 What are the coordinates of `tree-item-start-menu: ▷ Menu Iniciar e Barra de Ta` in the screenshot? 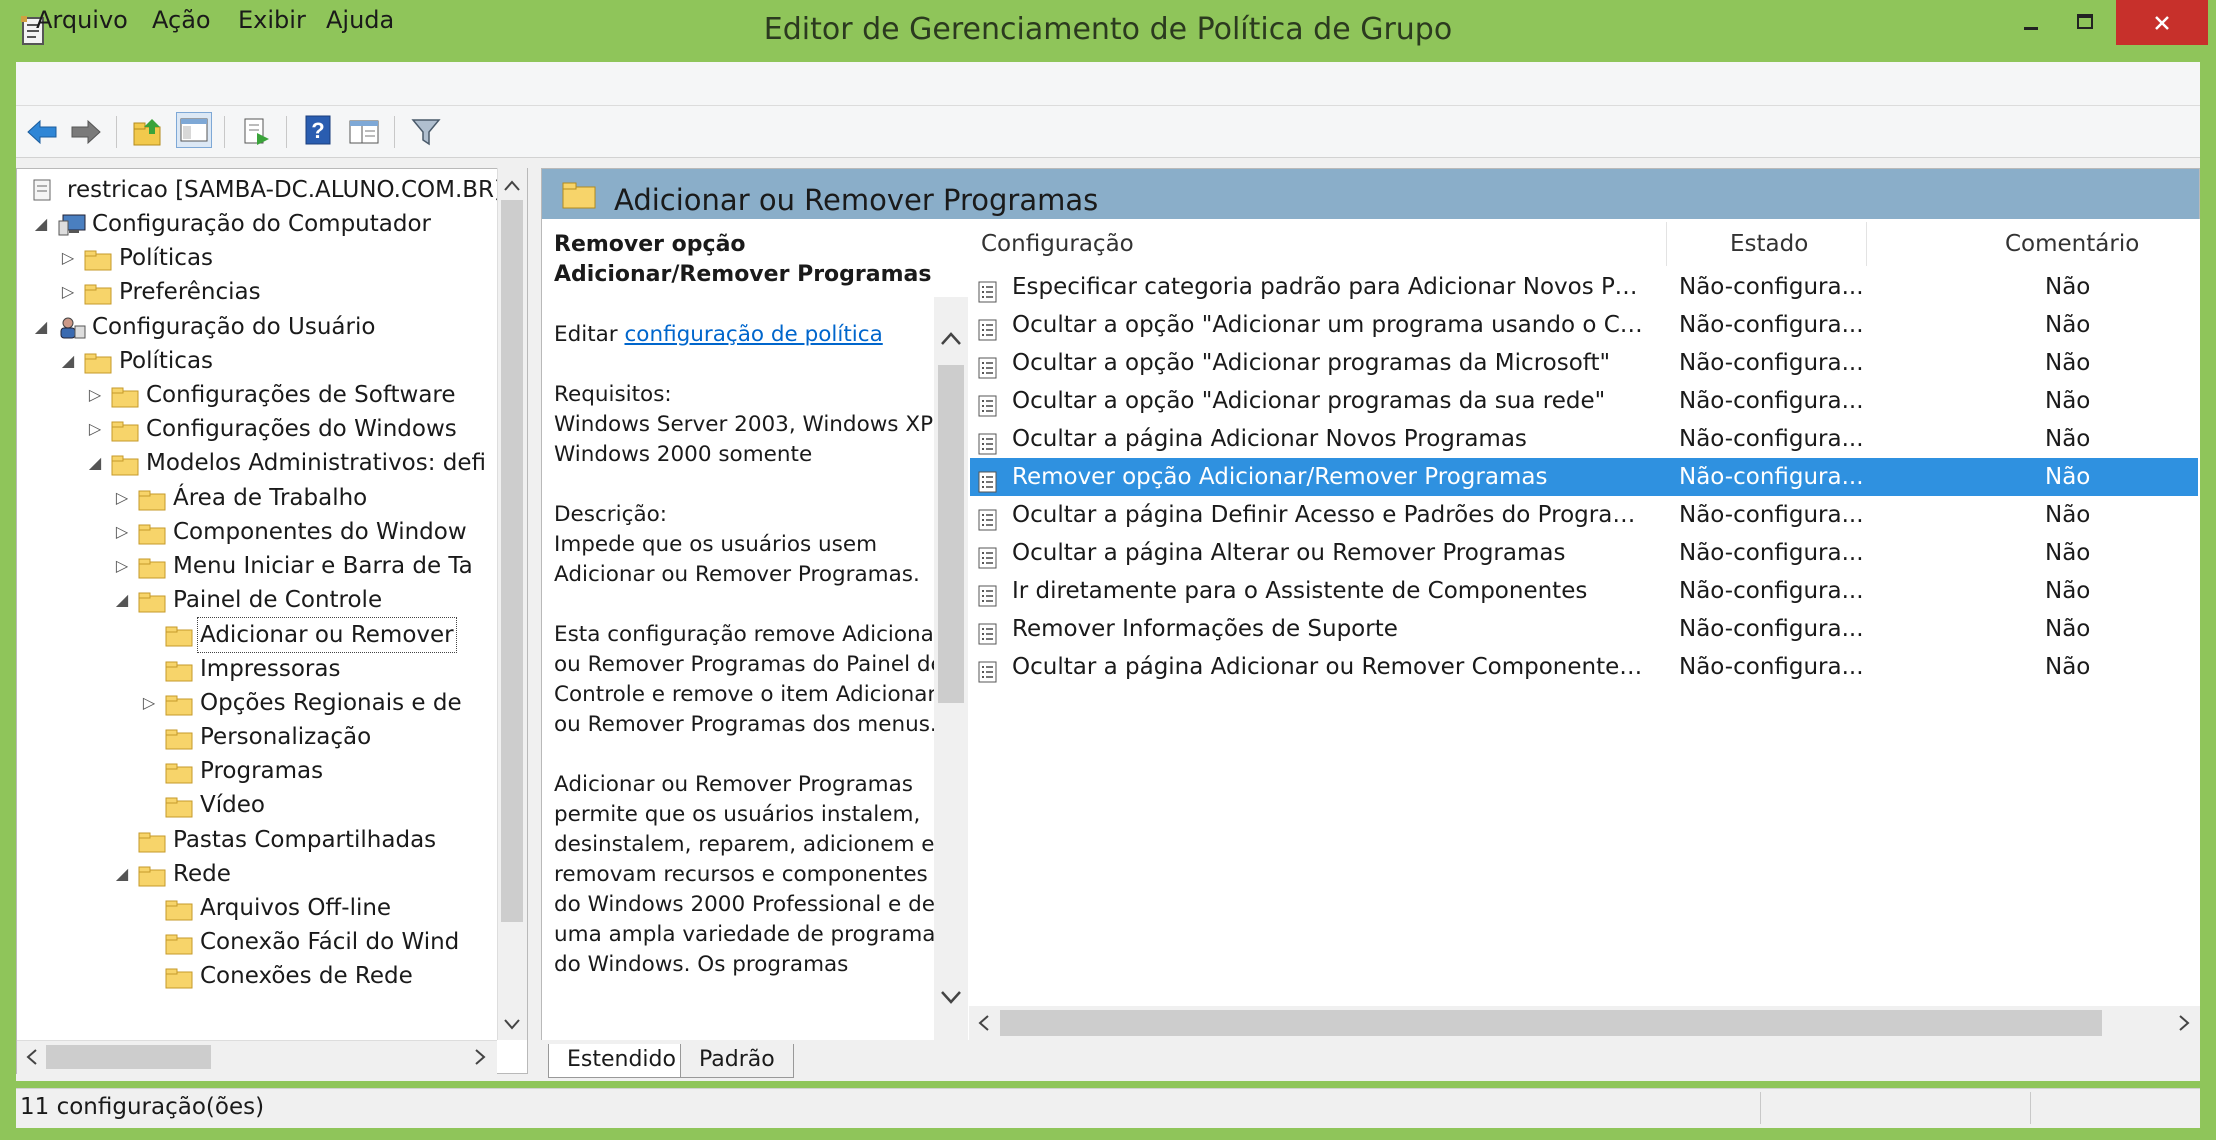 It's located at (257, 566).